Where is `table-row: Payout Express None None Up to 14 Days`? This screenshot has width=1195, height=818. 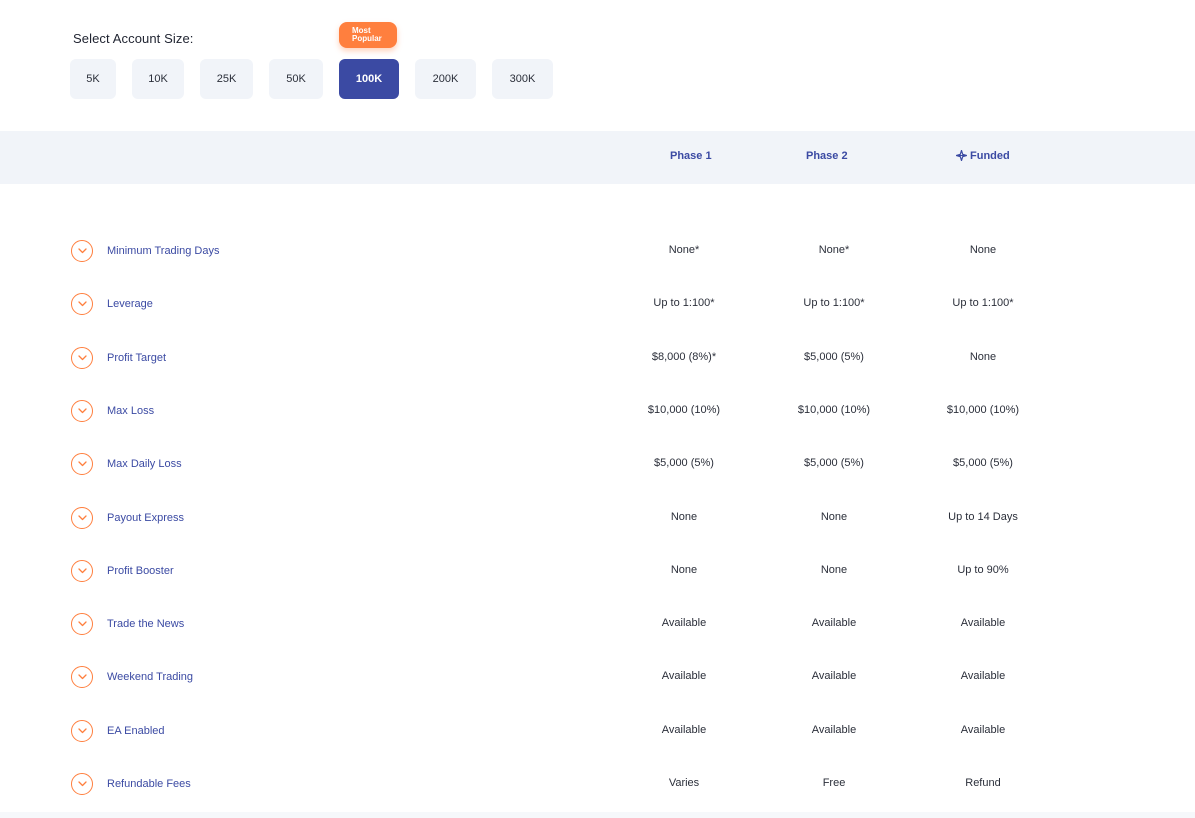
table-row: Payout Express None None Up to 14 Days is located at coordinates (597, 518).